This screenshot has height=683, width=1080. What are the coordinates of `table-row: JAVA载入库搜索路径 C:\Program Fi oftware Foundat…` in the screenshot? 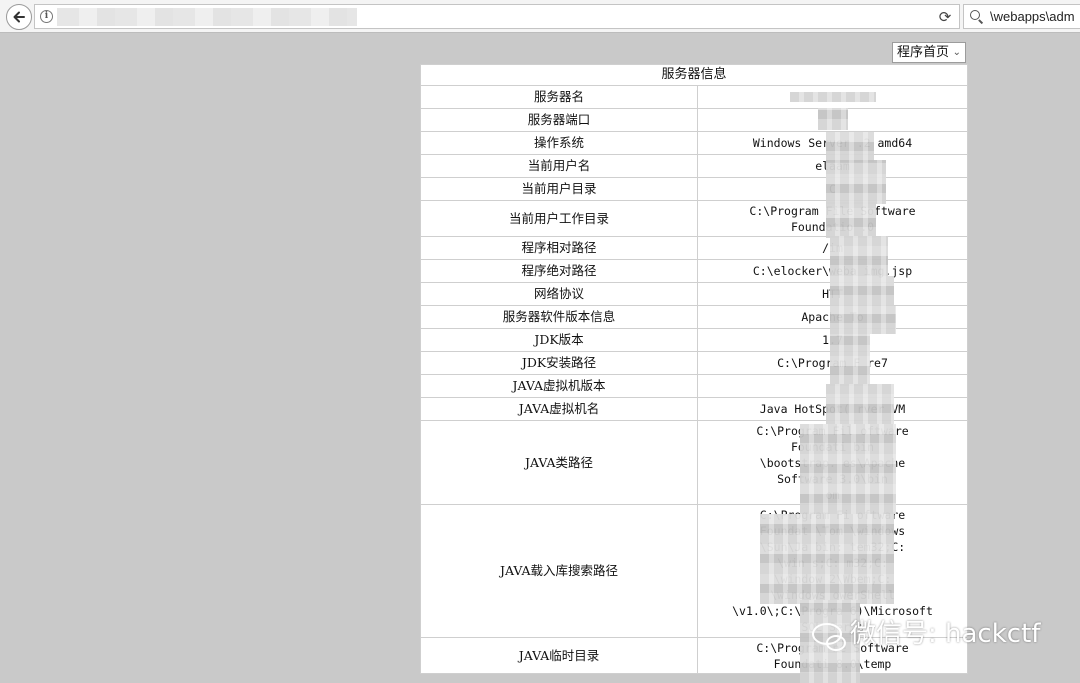 It's located at (694, 571).